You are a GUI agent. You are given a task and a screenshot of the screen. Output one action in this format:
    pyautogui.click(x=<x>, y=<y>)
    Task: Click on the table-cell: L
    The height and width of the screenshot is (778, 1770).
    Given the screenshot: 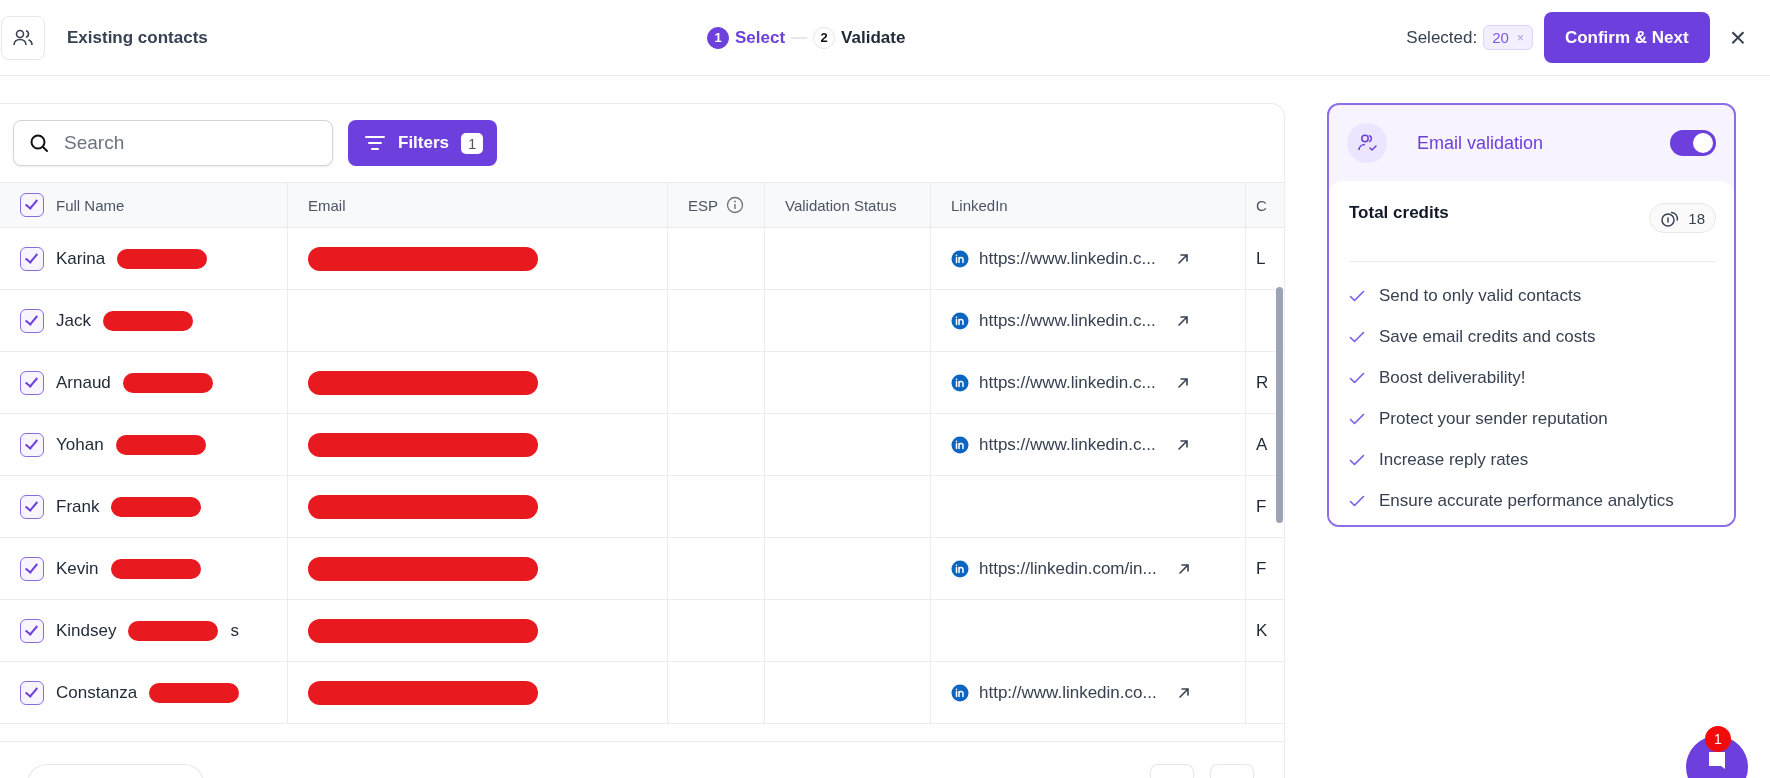 What is the action you would take?
    pyautogui.click(x=1261, y=258)
    